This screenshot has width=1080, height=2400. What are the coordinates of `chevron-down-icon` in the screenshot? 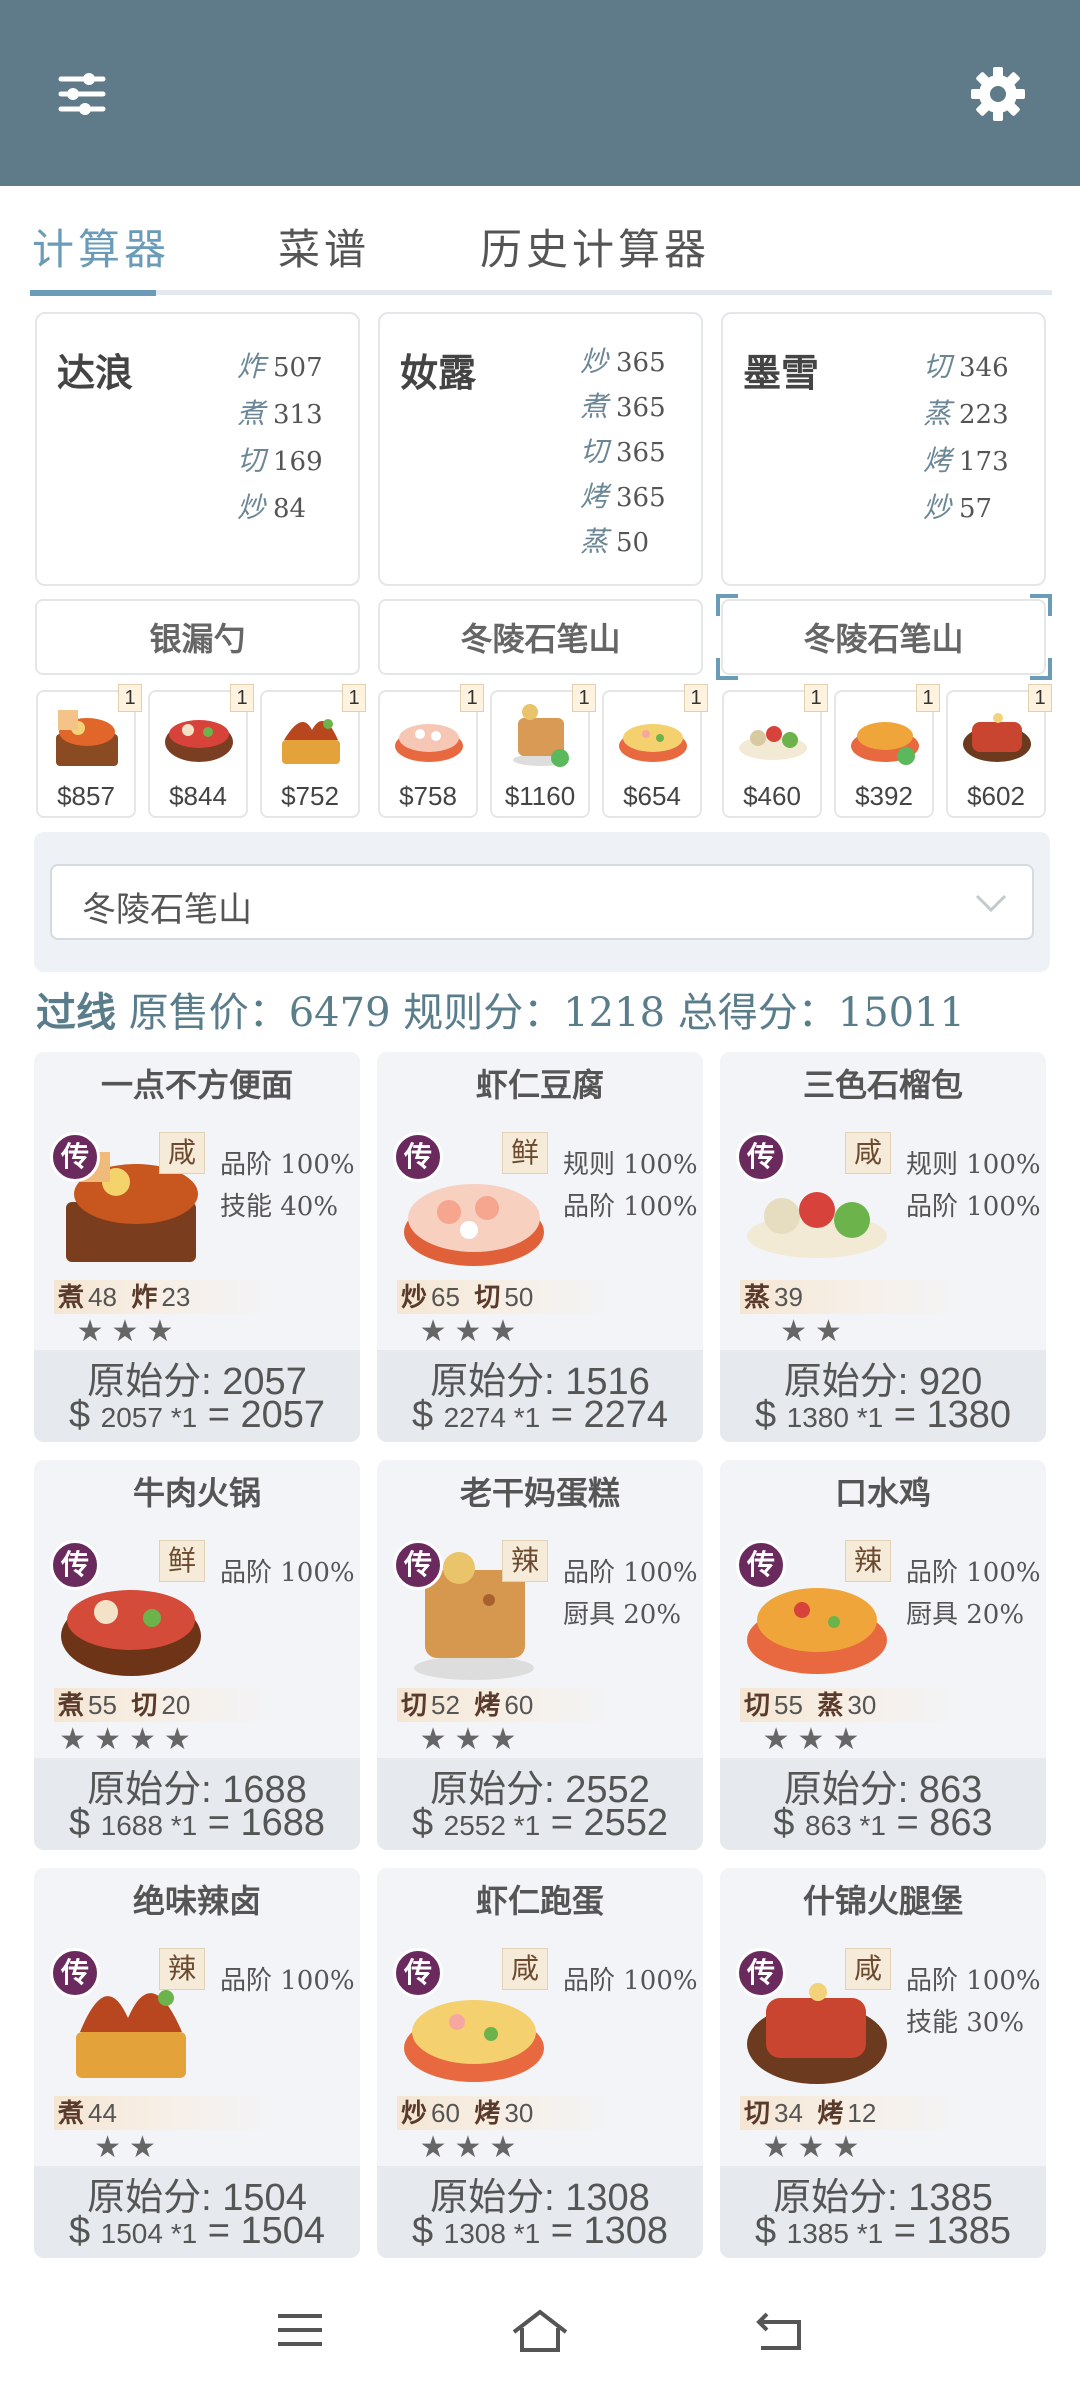 It's located at (991, 903).